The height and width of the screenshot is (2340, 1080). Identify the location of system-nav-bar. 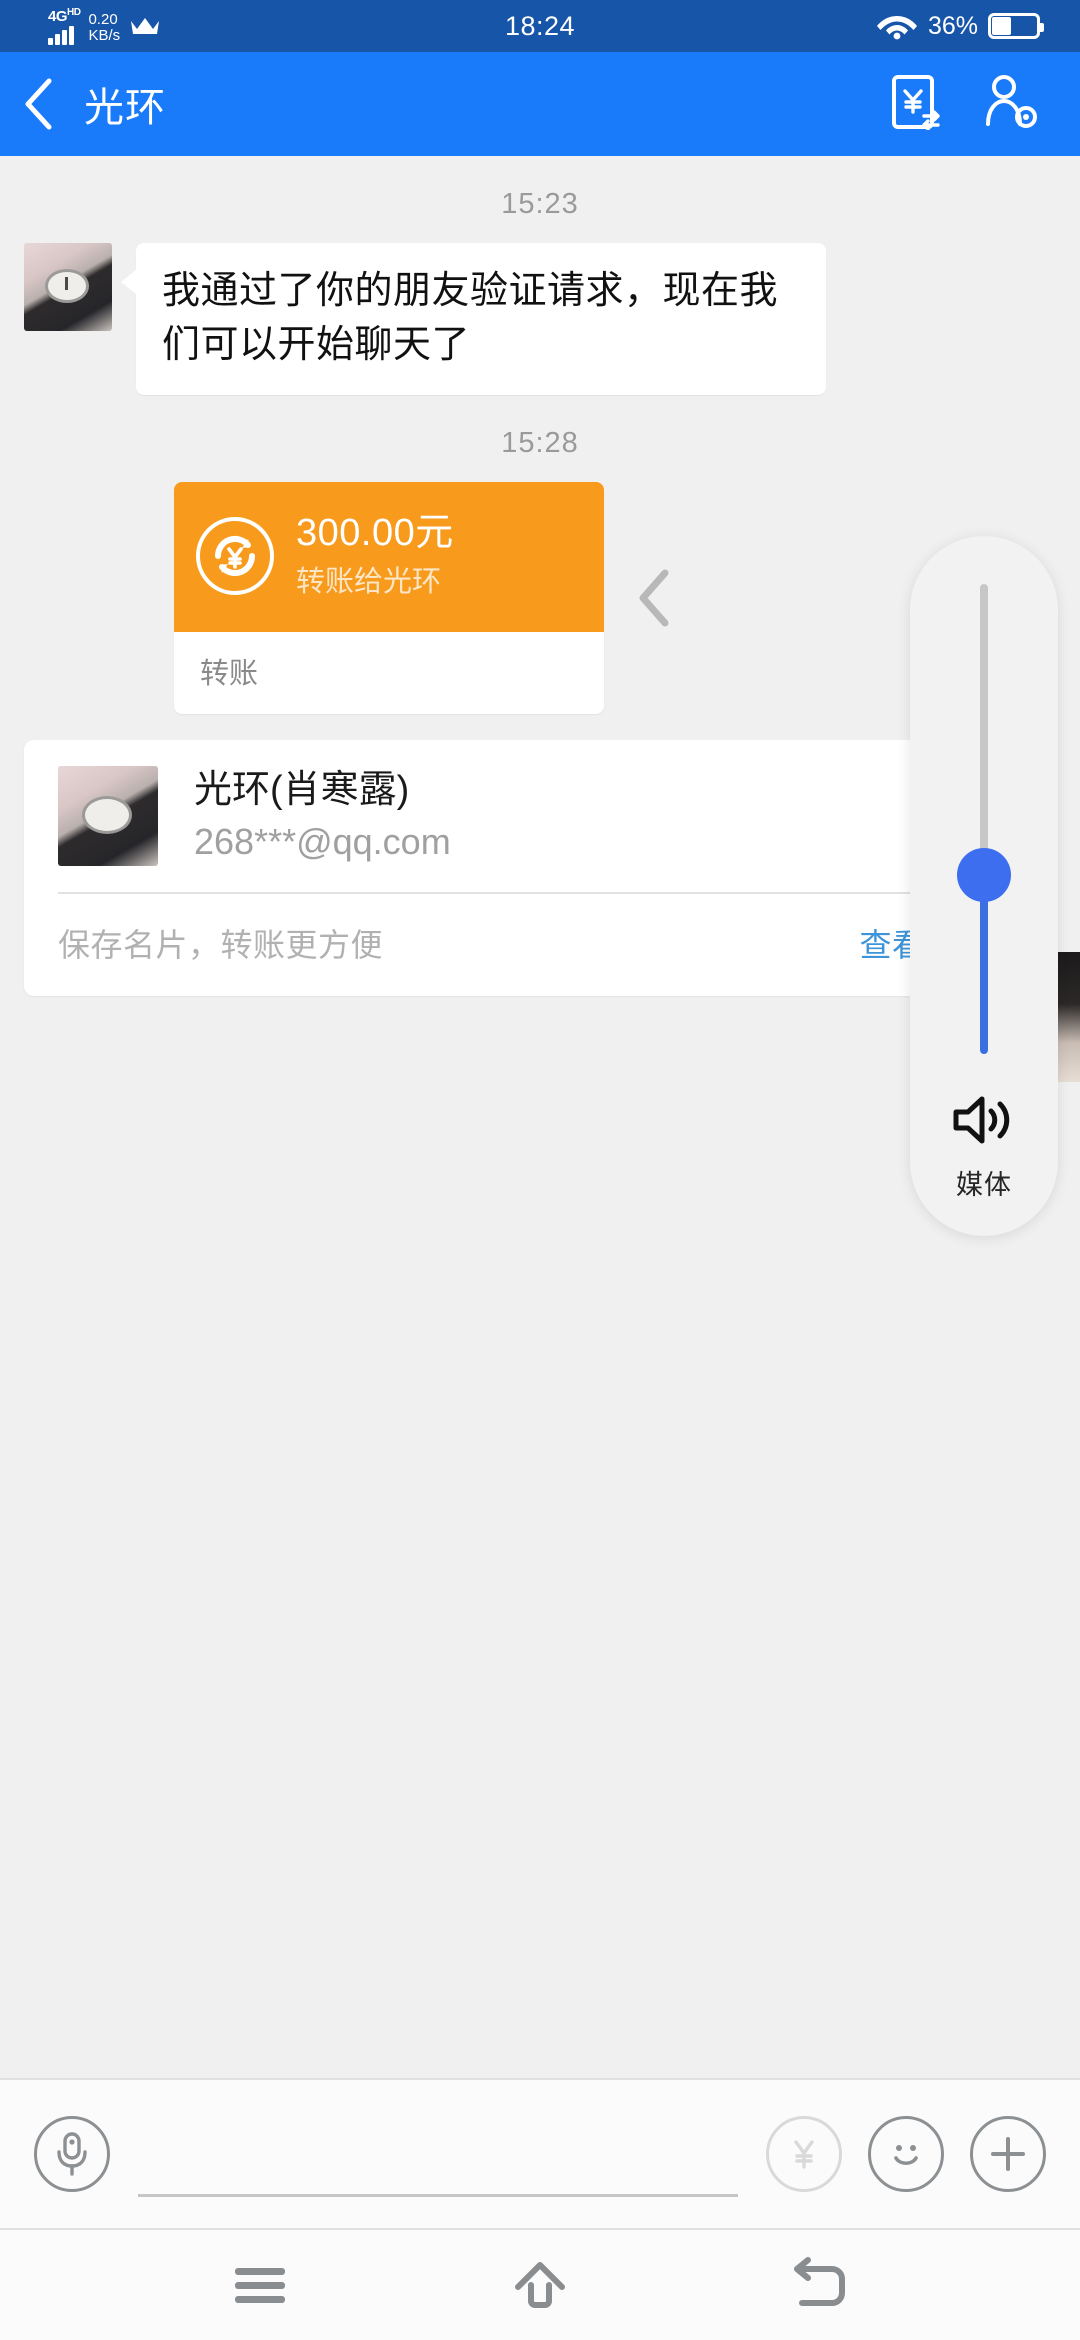
(540, 2285).